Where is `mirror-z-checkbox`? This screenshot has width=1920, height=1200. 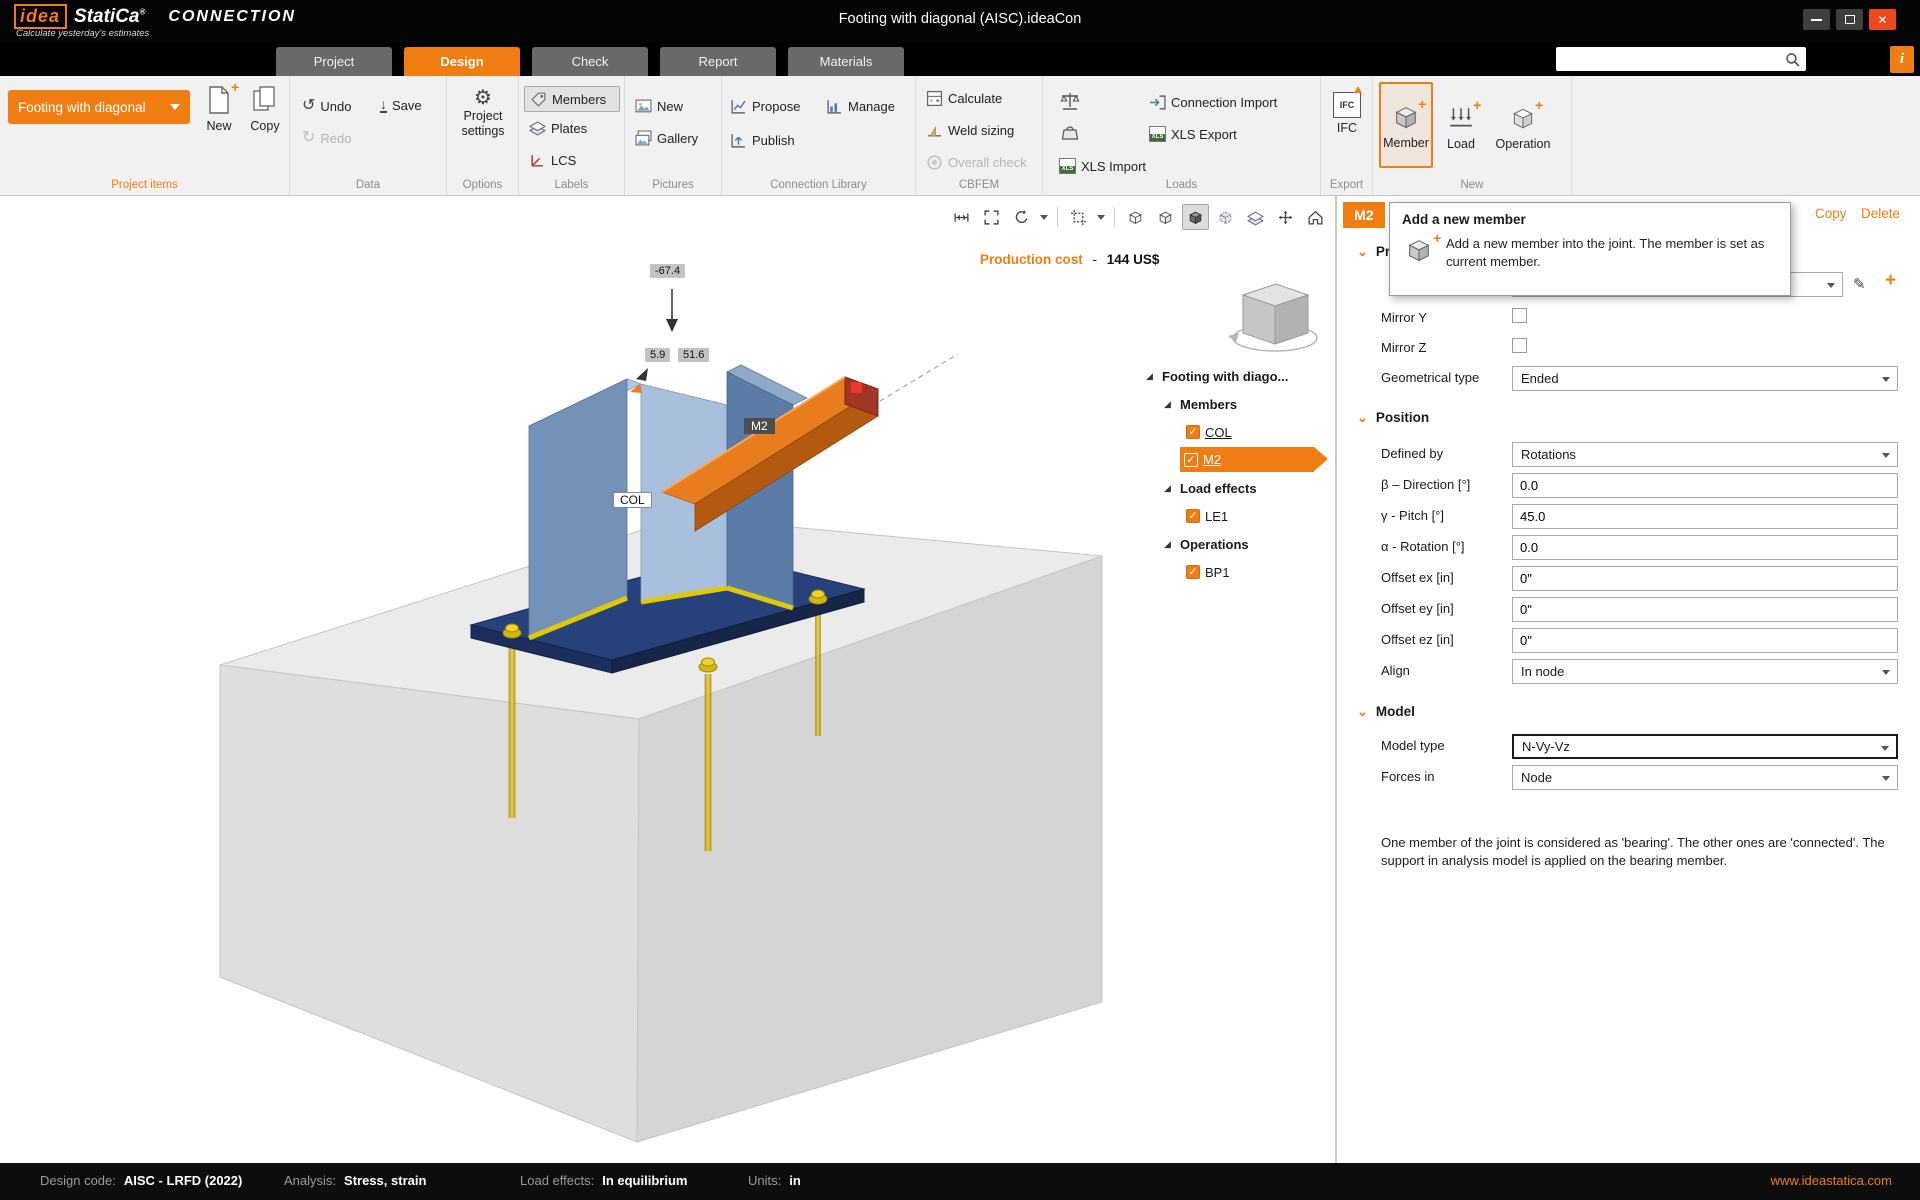
mirror-z-checkbox is located at coordinates (1519, 345).